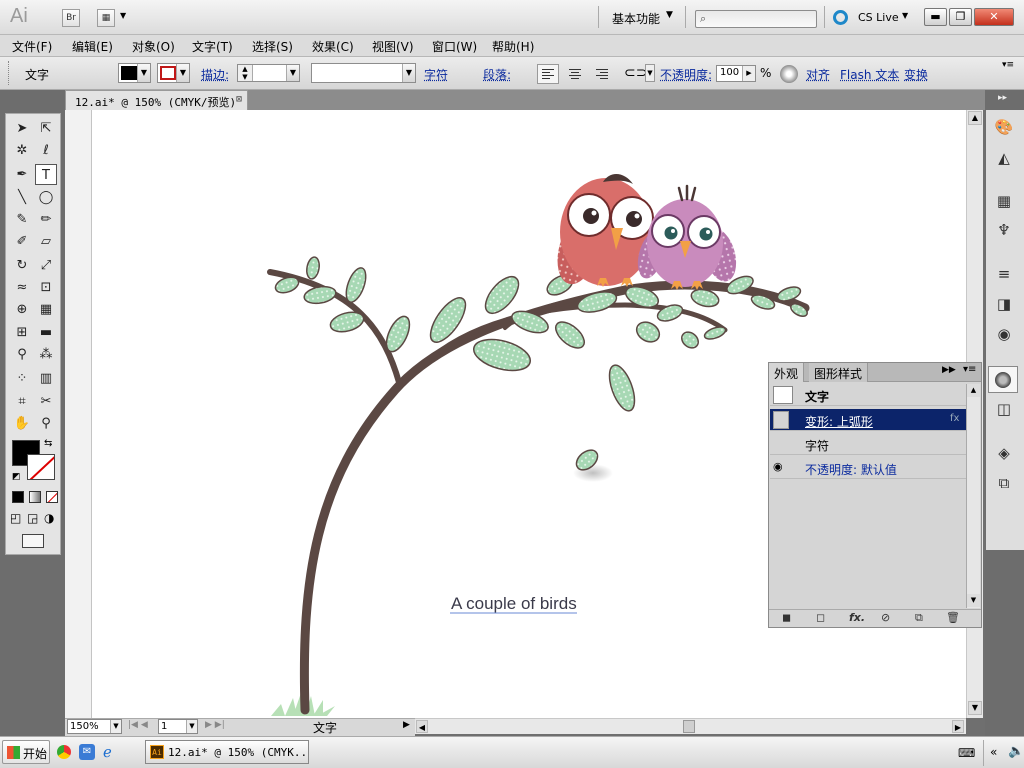 The height and width of the screenshot is (768, 1024). Describe the element at coordinates (878, 17) in the screenshot. I see `cs-live-menu: CS Live` at that location.